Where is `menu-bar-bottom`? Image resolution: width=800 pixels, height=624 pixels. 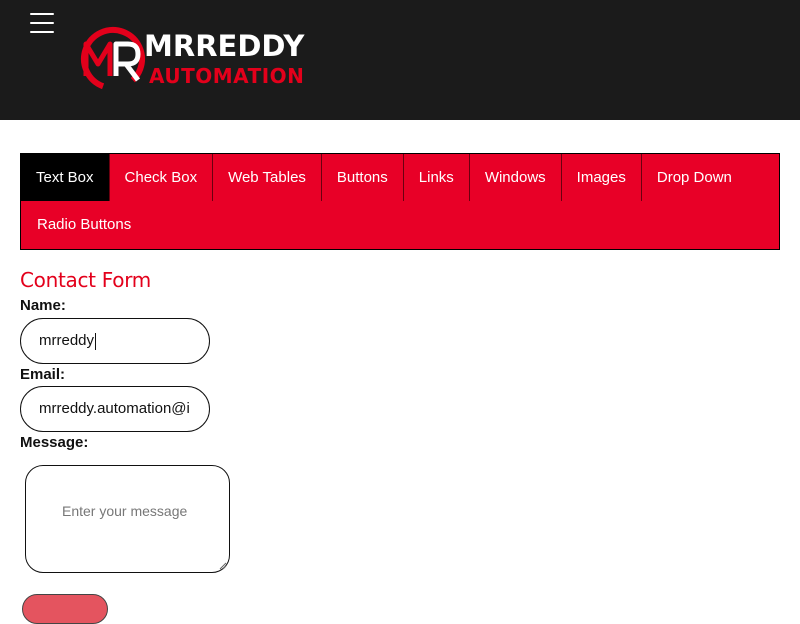 menu-bar-bottom is located at coordinates (42, 32).